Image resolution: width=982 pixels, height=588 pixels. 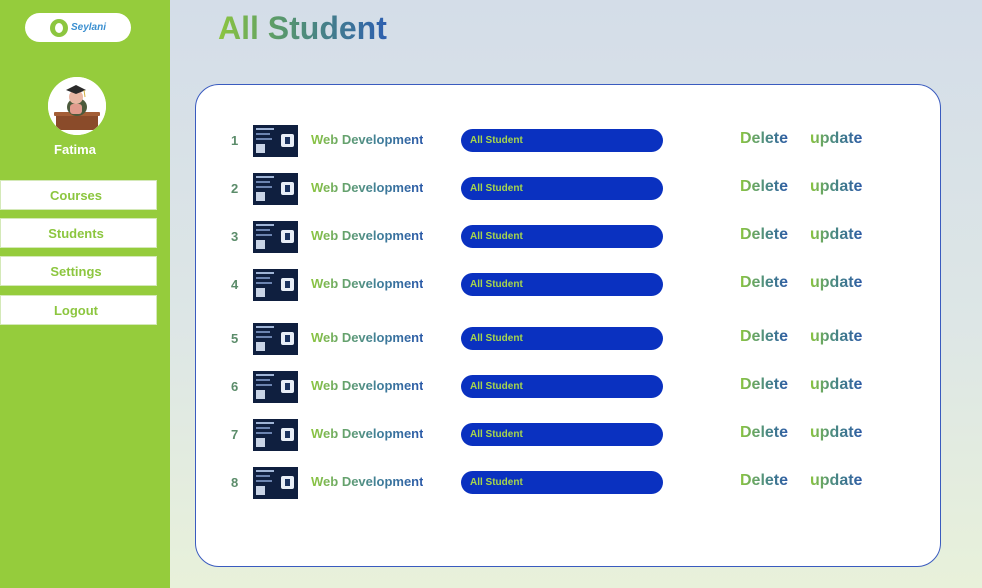 What do you see at coordinates (302, 28) in the screenshot?
I see `page-title: All Student` at bounding box center [302, 28].